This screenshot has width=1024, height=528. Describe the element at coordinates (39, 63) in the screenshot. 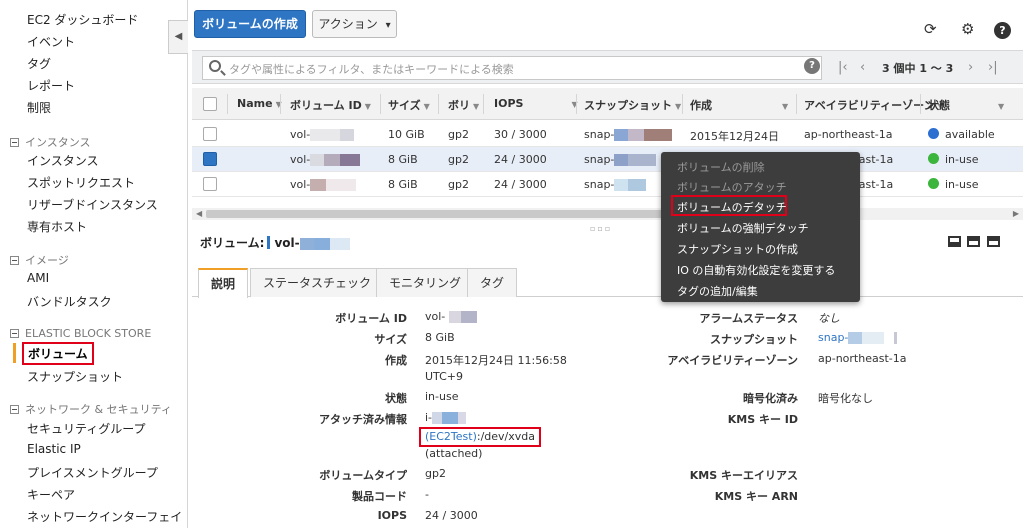

I see `sidebar-item-tags: タグ` at that location.